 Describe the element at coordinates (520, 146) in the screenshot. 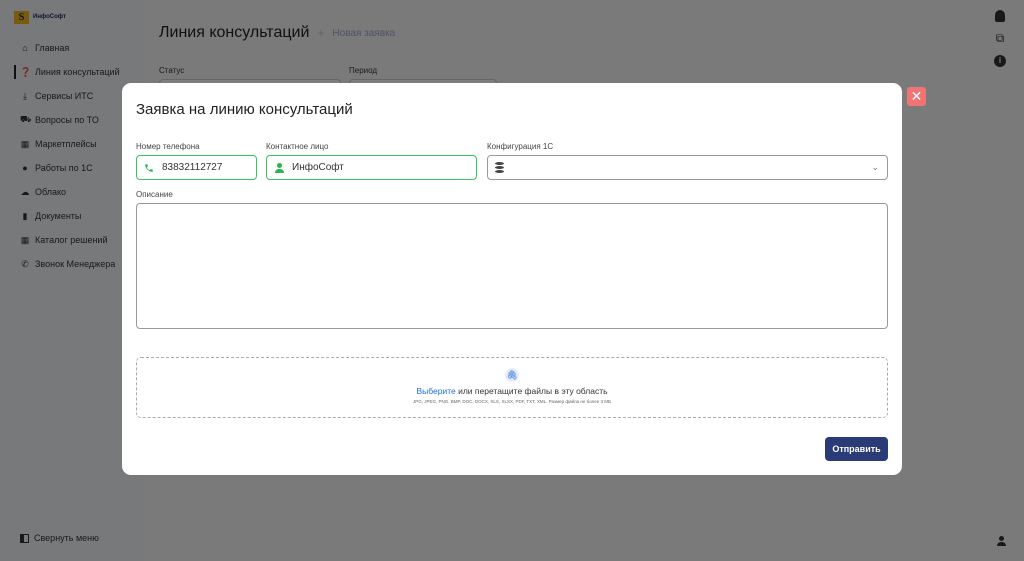

I see `config-label: Конфигурация 1С` at that location.